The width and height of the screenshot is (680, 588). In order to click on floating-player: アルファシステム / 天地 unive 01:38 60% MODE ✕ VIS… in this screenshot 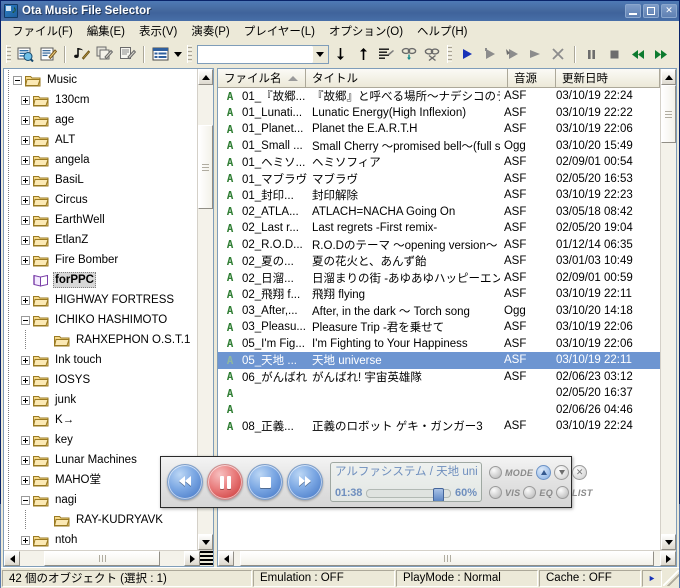, I will do `click(376, 482)`.